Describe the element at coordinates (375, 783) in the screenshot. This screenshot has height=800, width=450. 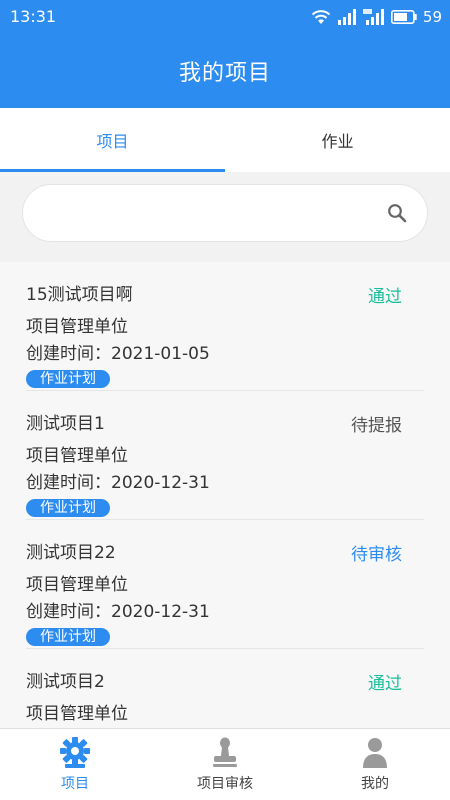
I see `nav-mine-label: 我的` at that location.